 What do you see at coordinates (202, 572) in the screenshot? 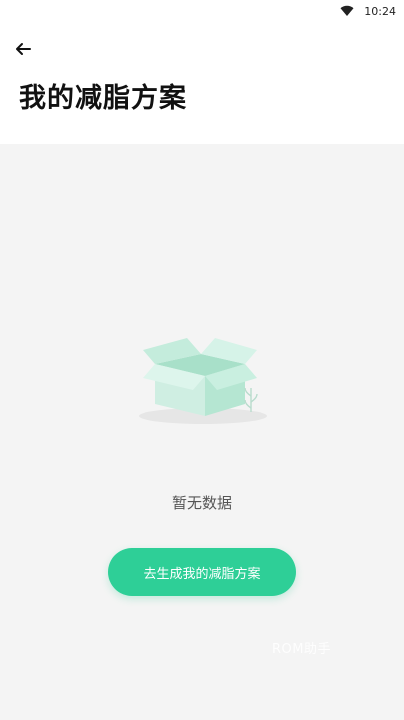
I see `generate-plan-button: 去生成我的减脂方案` at bounding box center [202, 572].